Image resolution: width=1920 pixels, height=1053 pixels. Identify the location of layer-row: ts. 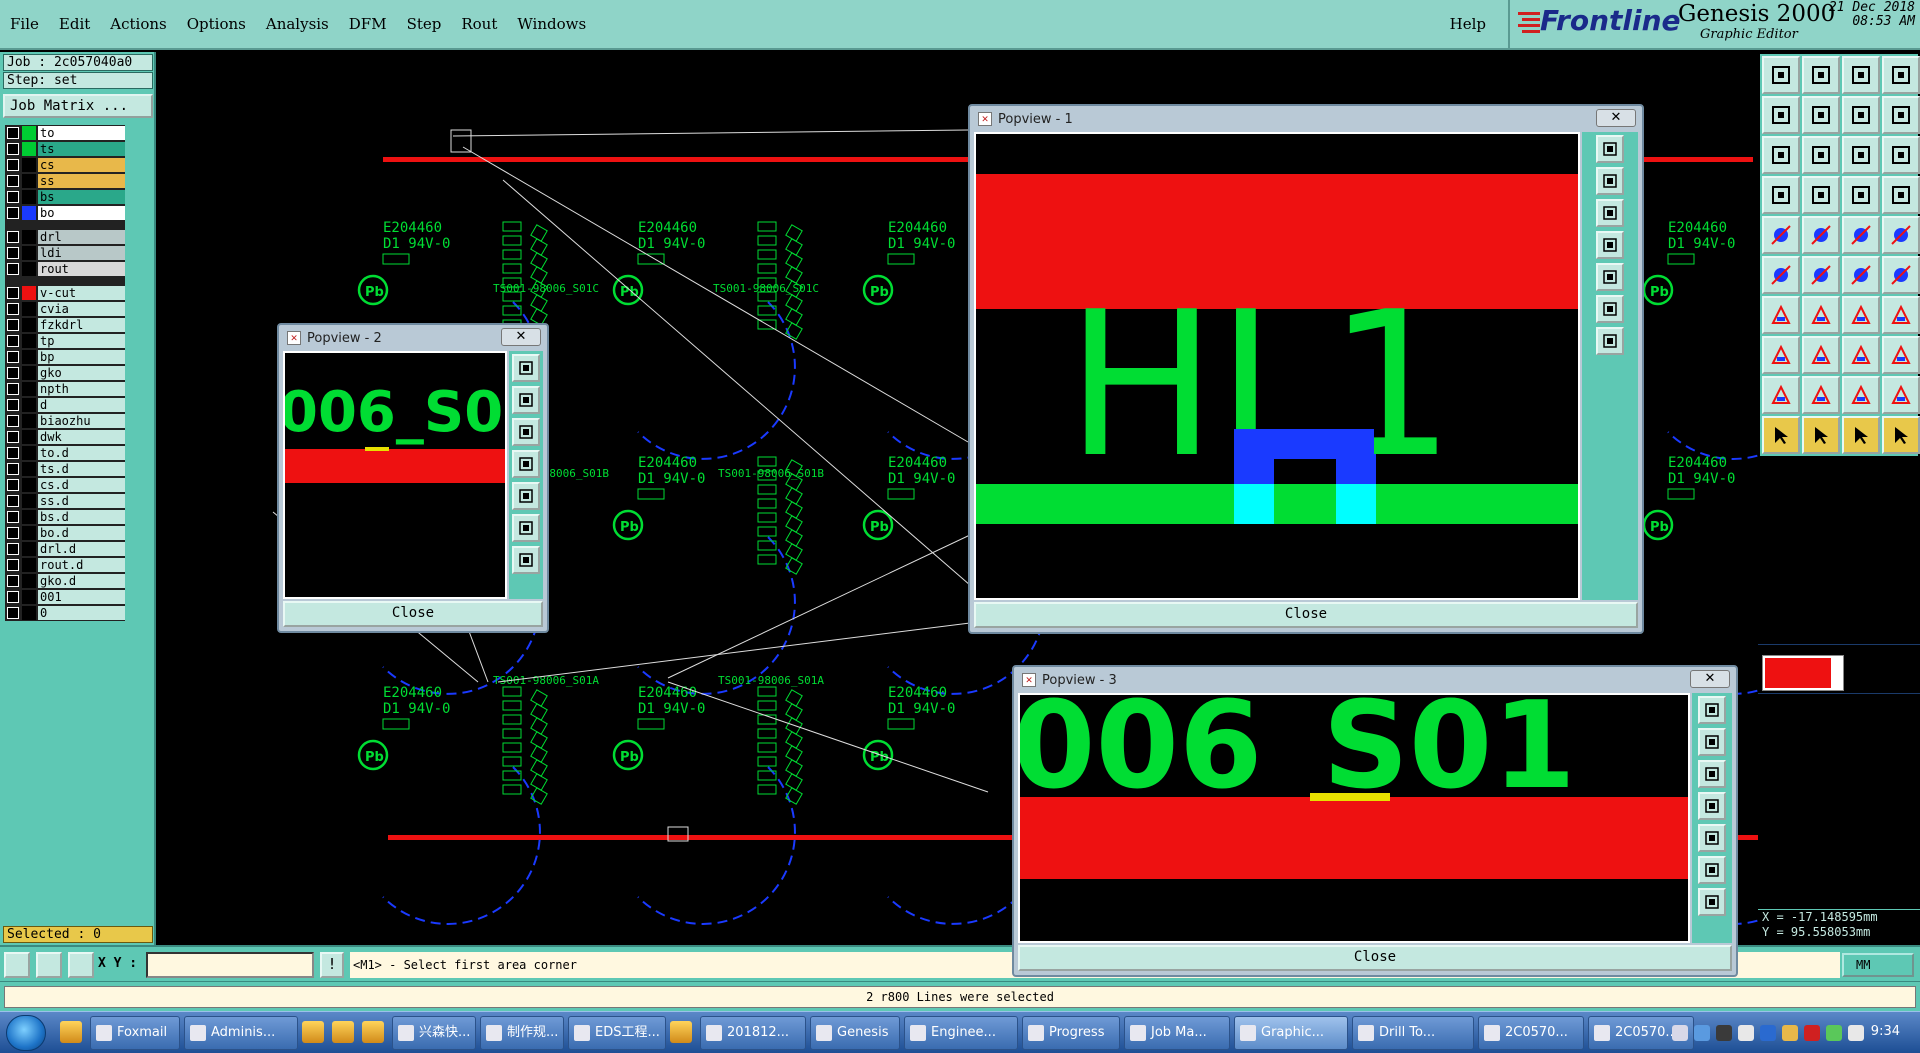
(65, 149).